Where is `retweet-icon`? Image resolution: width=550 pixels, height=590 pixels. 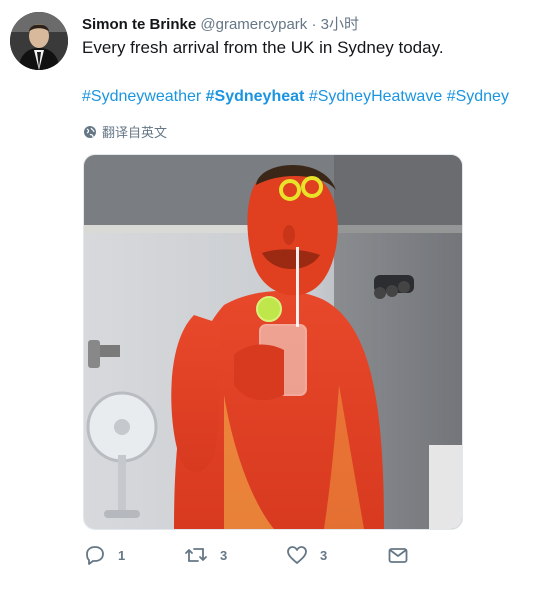
retweet-icon is located at coordinates (196, 555).